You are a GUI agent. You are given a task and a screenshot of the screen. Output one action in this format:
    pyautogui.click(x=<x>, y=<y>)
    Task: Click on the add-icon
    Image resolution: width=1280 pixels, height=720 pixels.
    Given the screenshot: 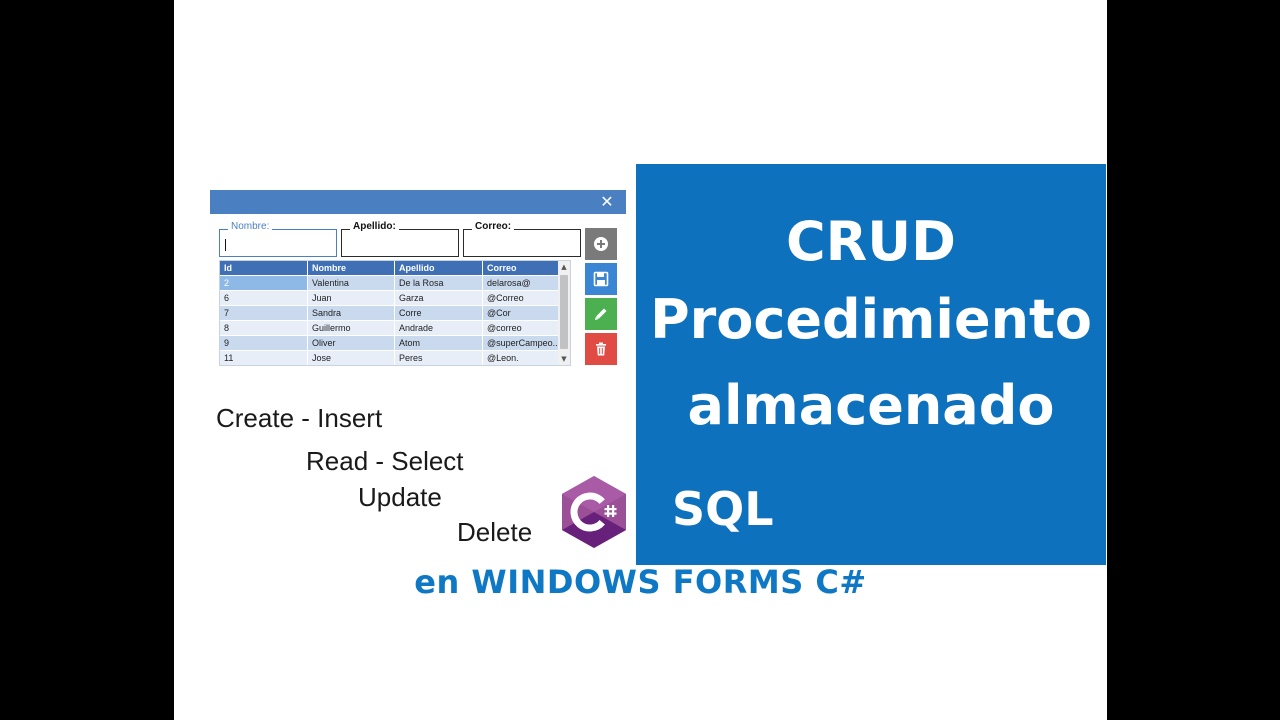 What is the action you would take?
    pyautogui.click(x=601, y=244)
    